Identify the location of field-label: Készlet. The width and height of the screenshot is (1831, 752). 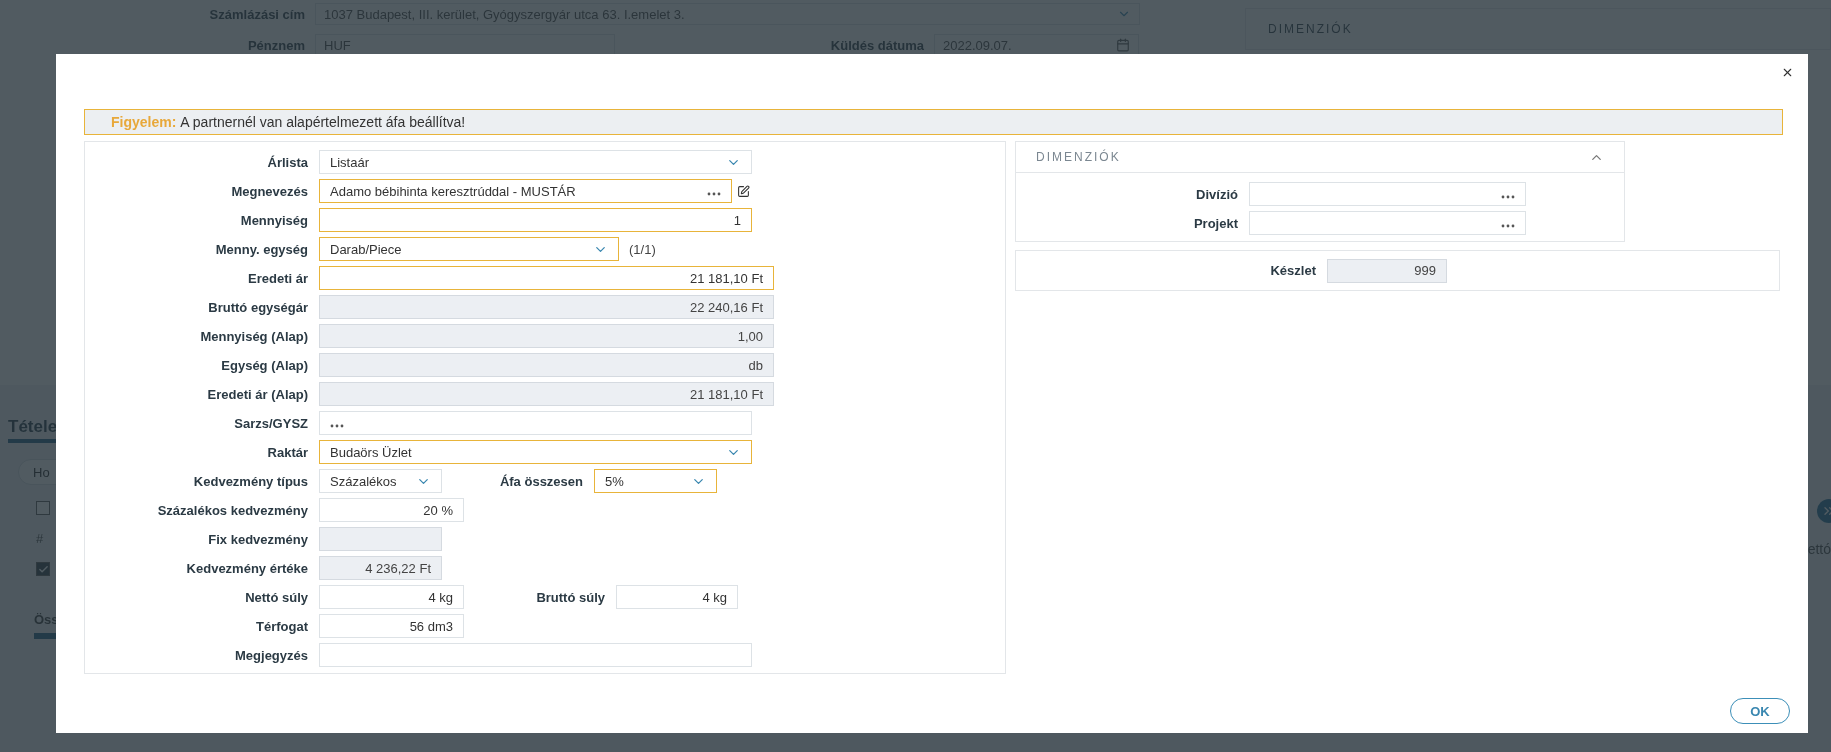
(1293, 270).